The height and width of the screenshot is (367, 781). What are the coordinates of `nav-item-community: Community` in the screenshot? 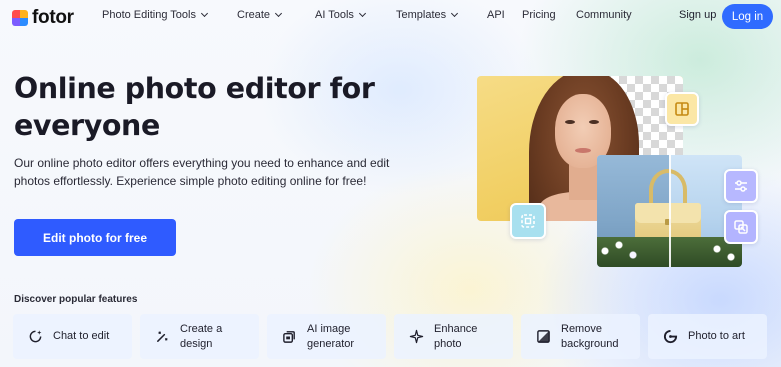 It's located at (604, 15).